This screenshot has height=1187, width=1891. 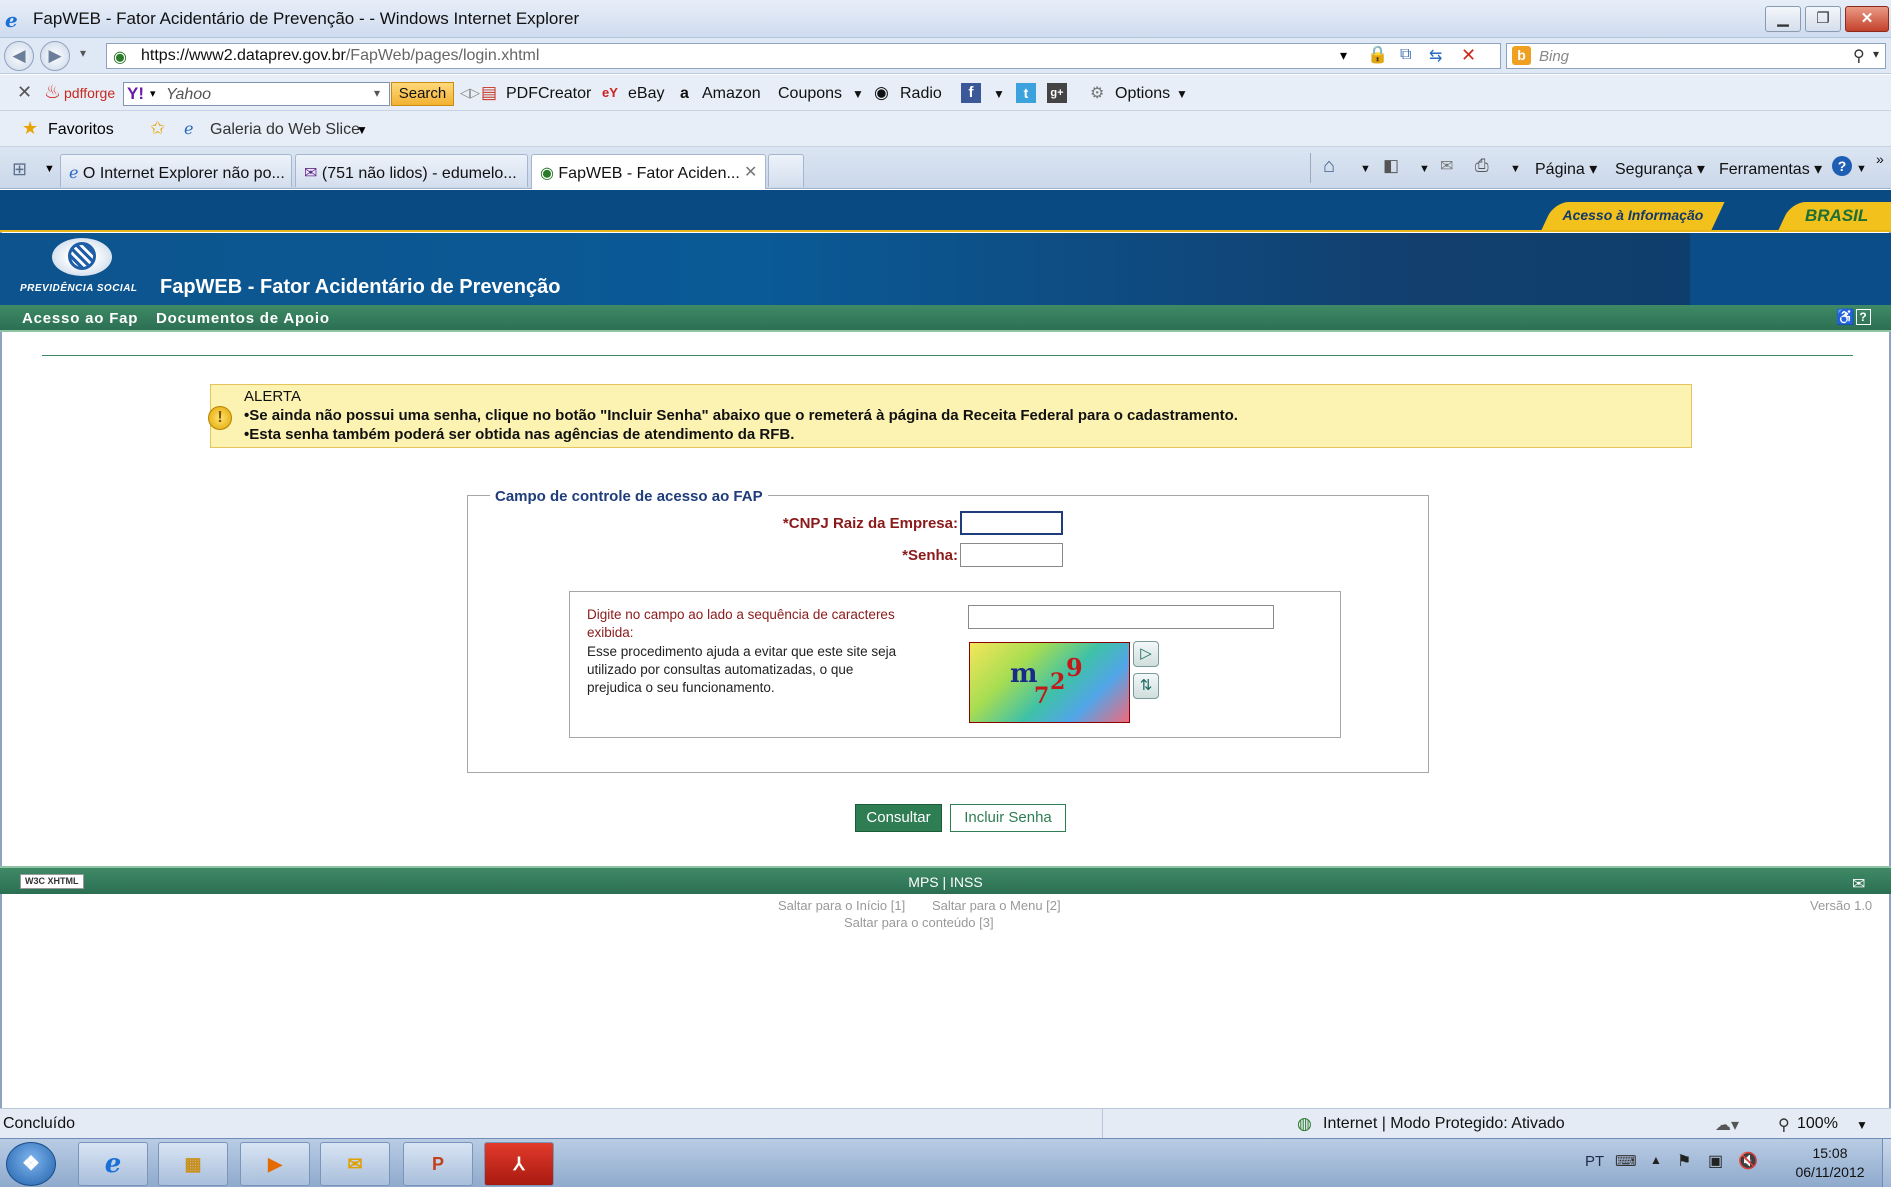 I want to click on home-icon: ⌂, so click(x=1329, y=166).